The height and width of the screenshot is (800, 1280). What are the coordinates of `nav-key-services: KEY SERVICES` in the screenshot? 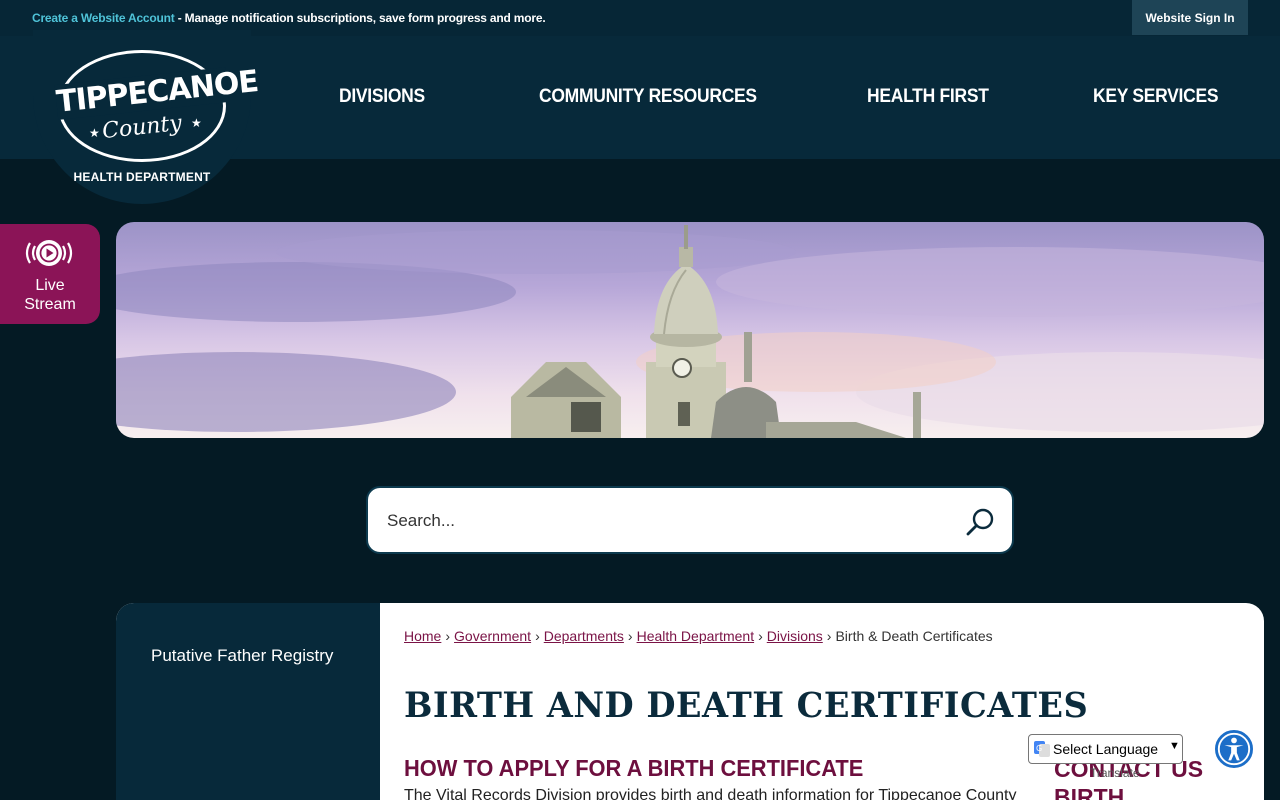 It's located at (1156, 97).